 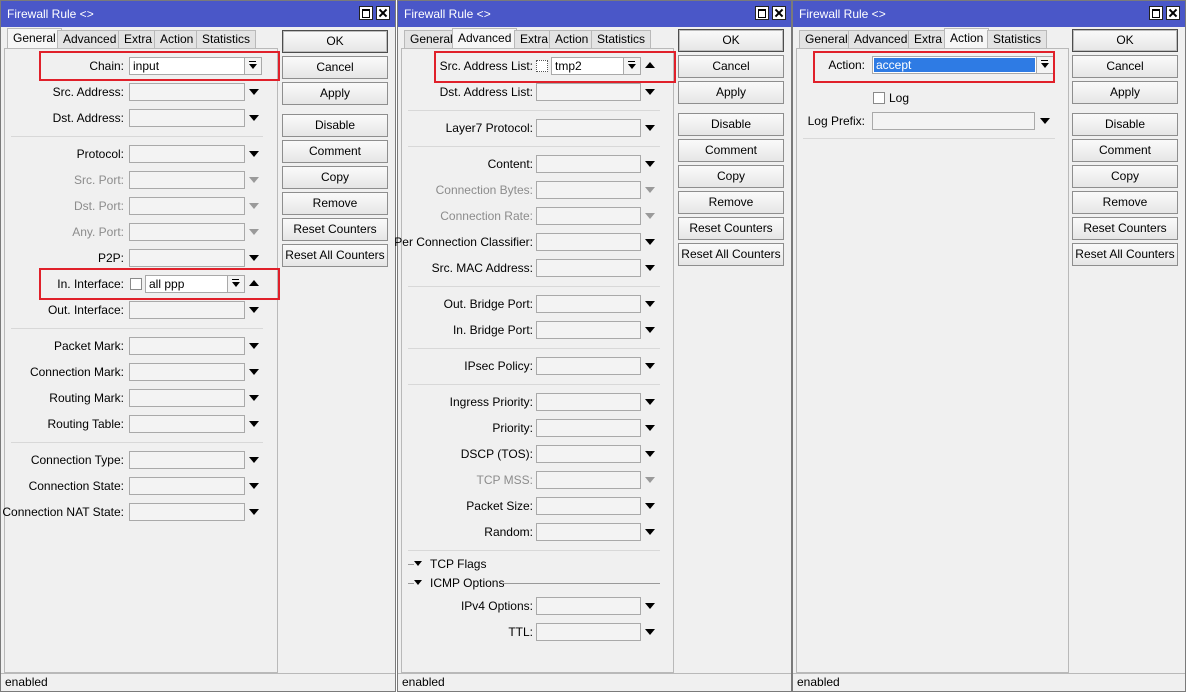 I want to click on out-interface-expand-icon, so click(x=254, y=310).